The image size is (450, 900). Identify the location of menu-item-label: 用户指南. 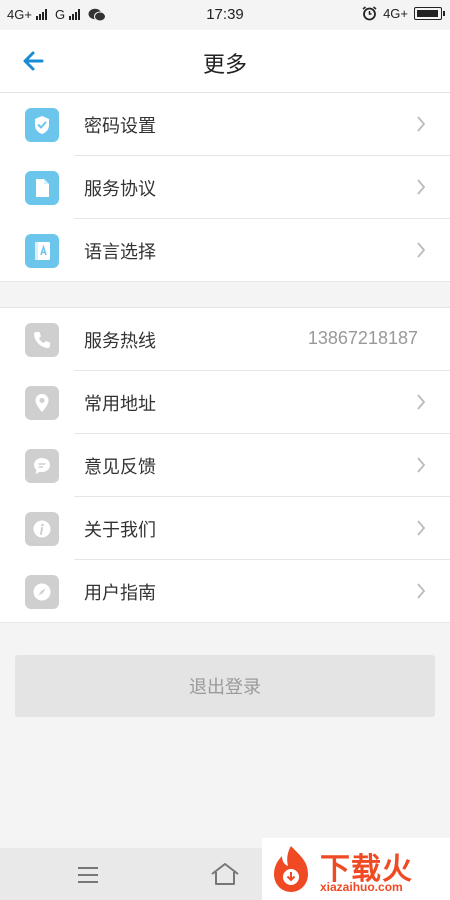
(120, 593).